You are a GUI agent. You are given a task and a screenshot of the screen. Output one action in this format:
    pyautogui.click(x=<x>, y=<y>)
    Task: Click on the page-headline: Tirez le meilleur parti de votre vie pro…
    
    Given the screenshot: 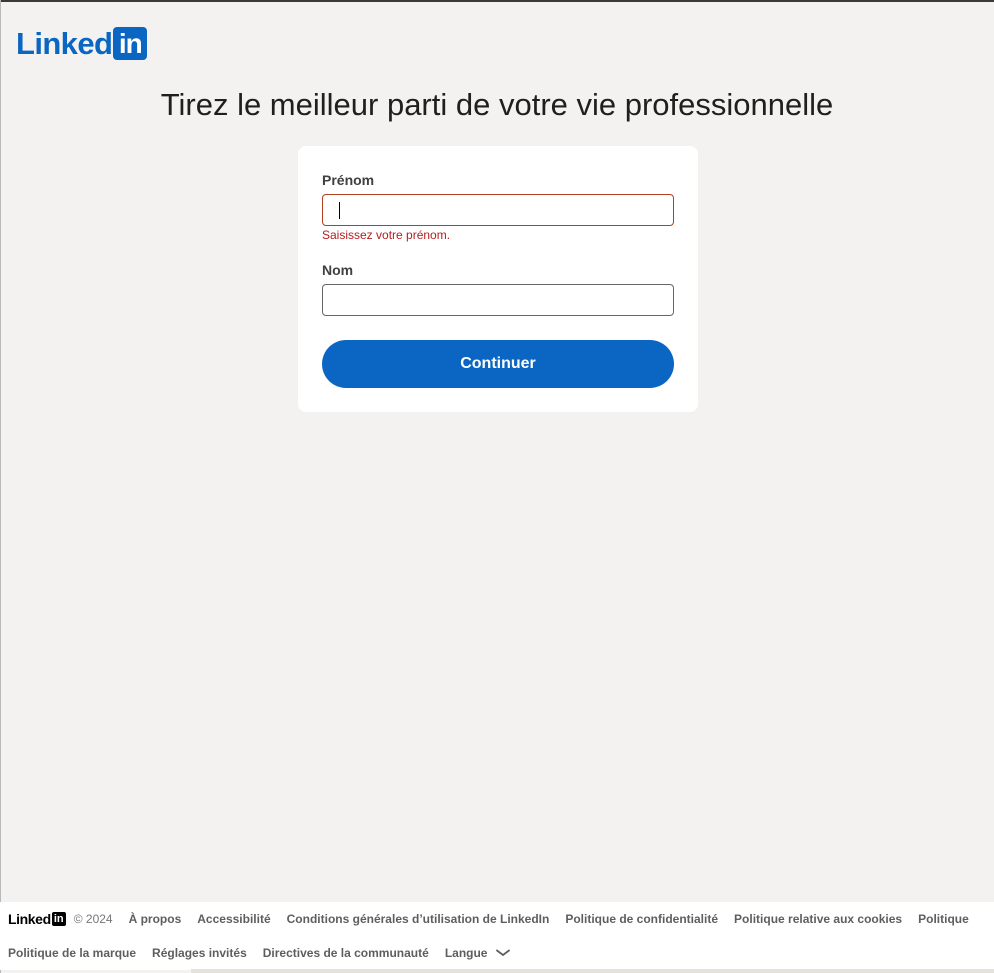 What is the action you would take?
    pyautogui.click(x=497, y=104)
    